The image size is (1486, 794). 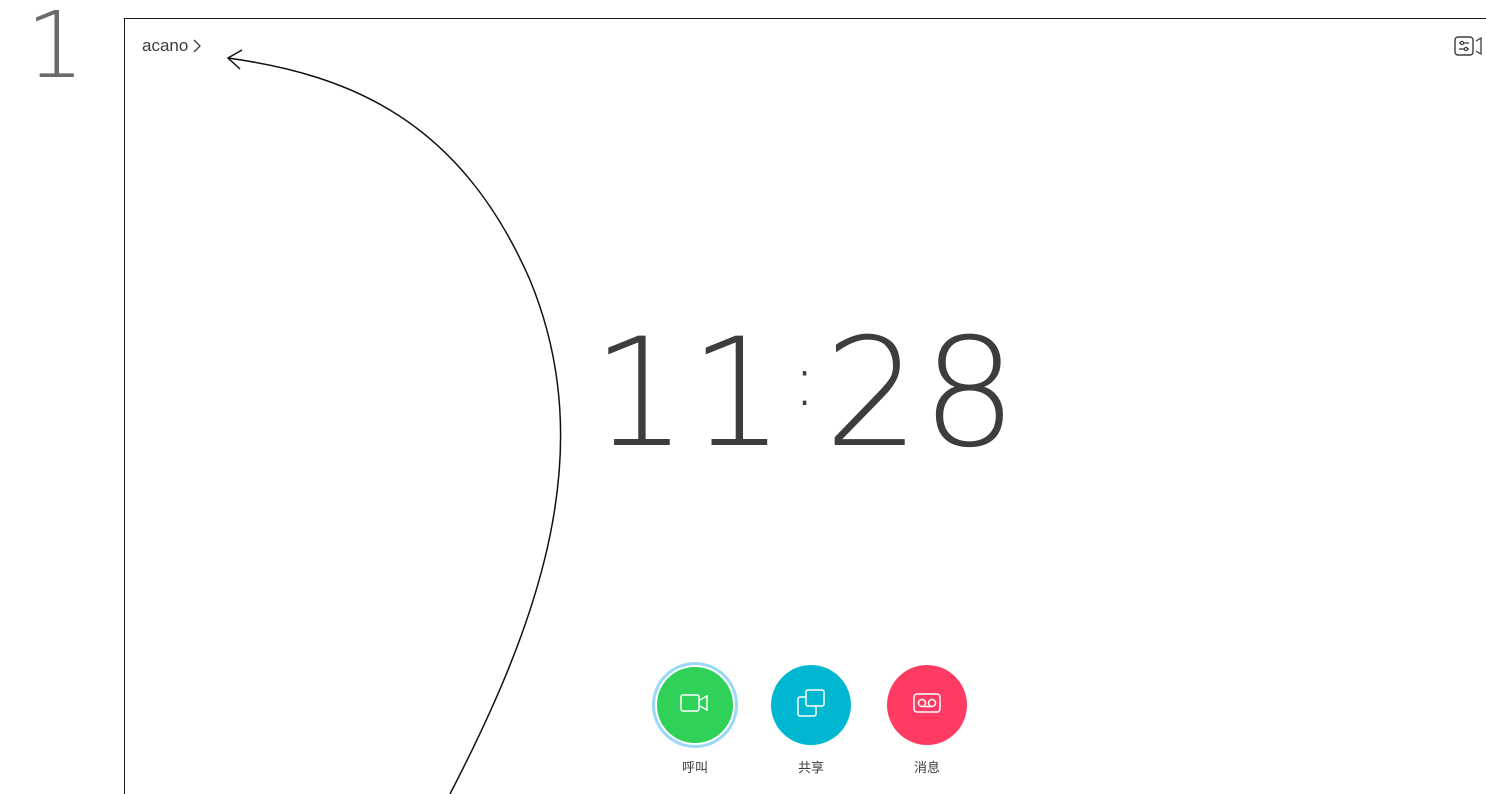 I want to click on chevron-right-icon, so click(x=197, y=46).